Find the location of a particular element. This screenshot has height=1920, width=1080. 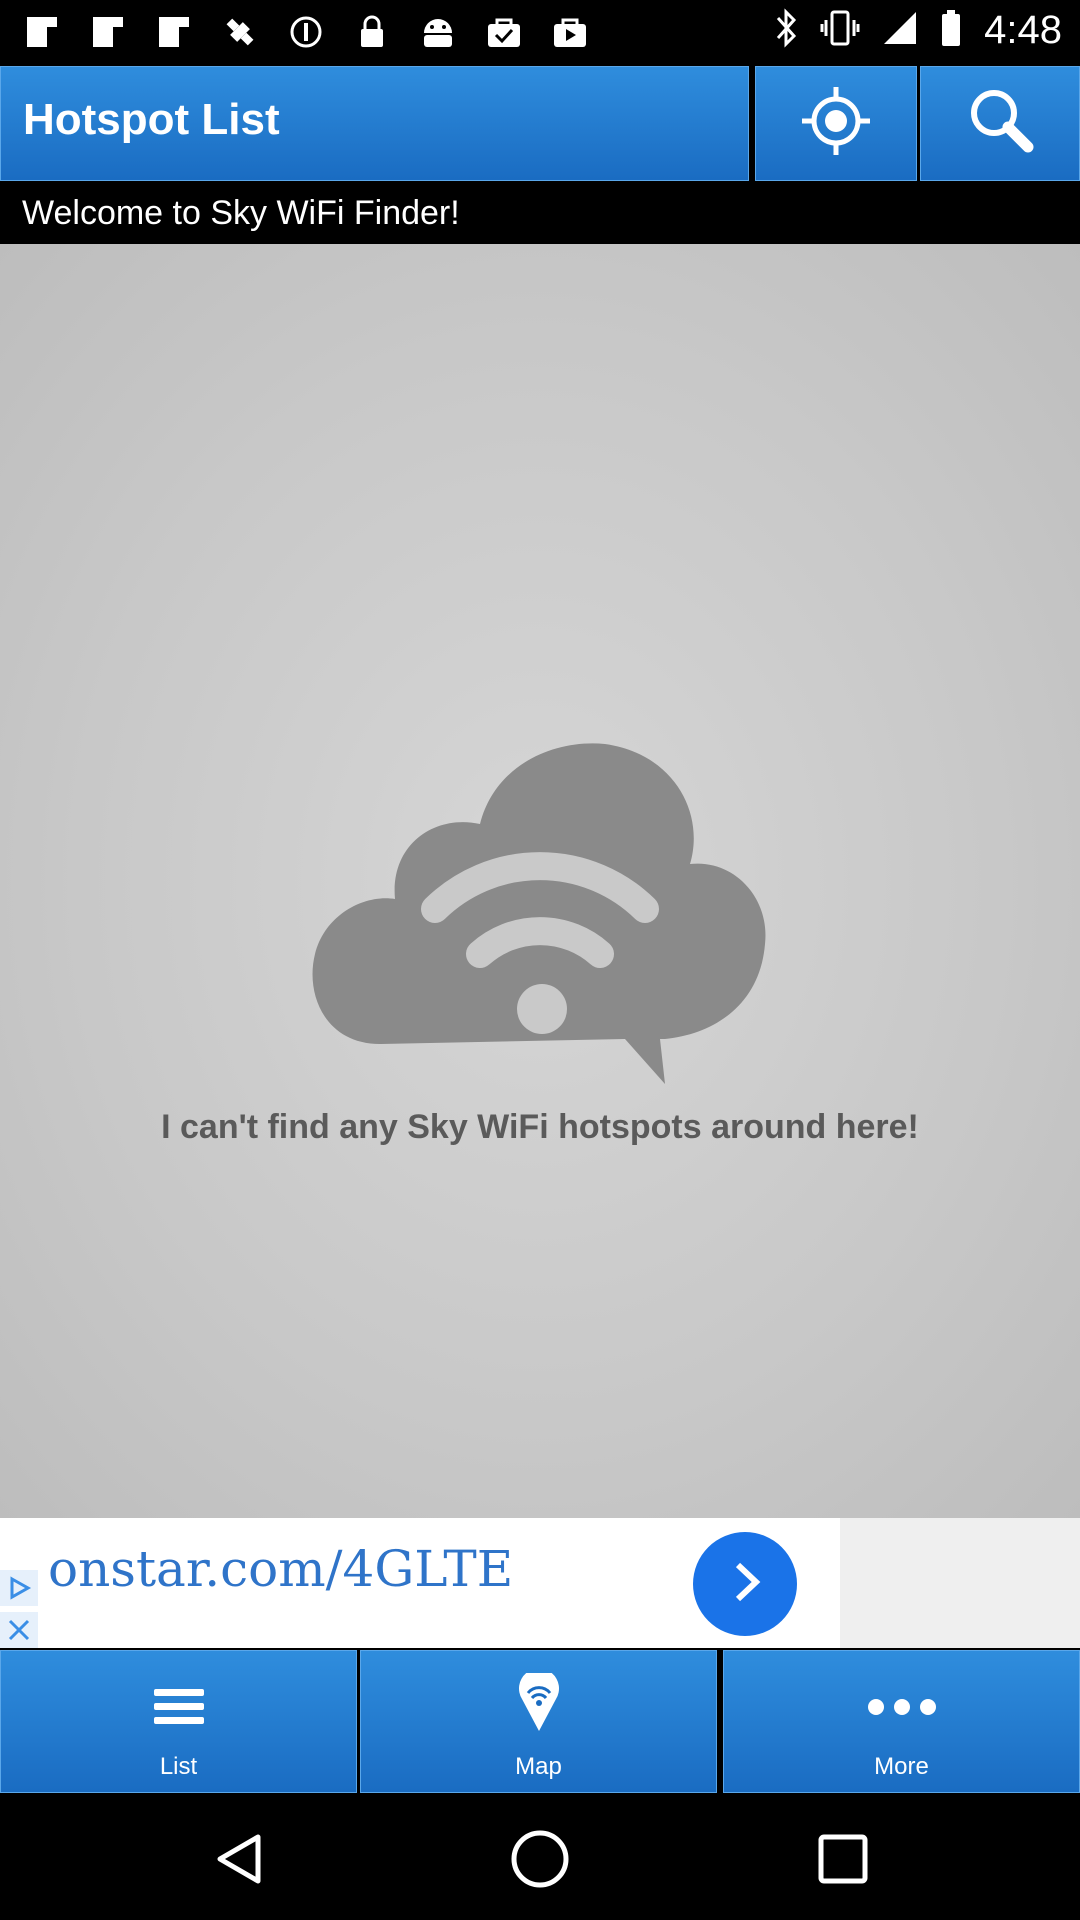

title-bar: Hotspot List is located at coordinates (374, 123).